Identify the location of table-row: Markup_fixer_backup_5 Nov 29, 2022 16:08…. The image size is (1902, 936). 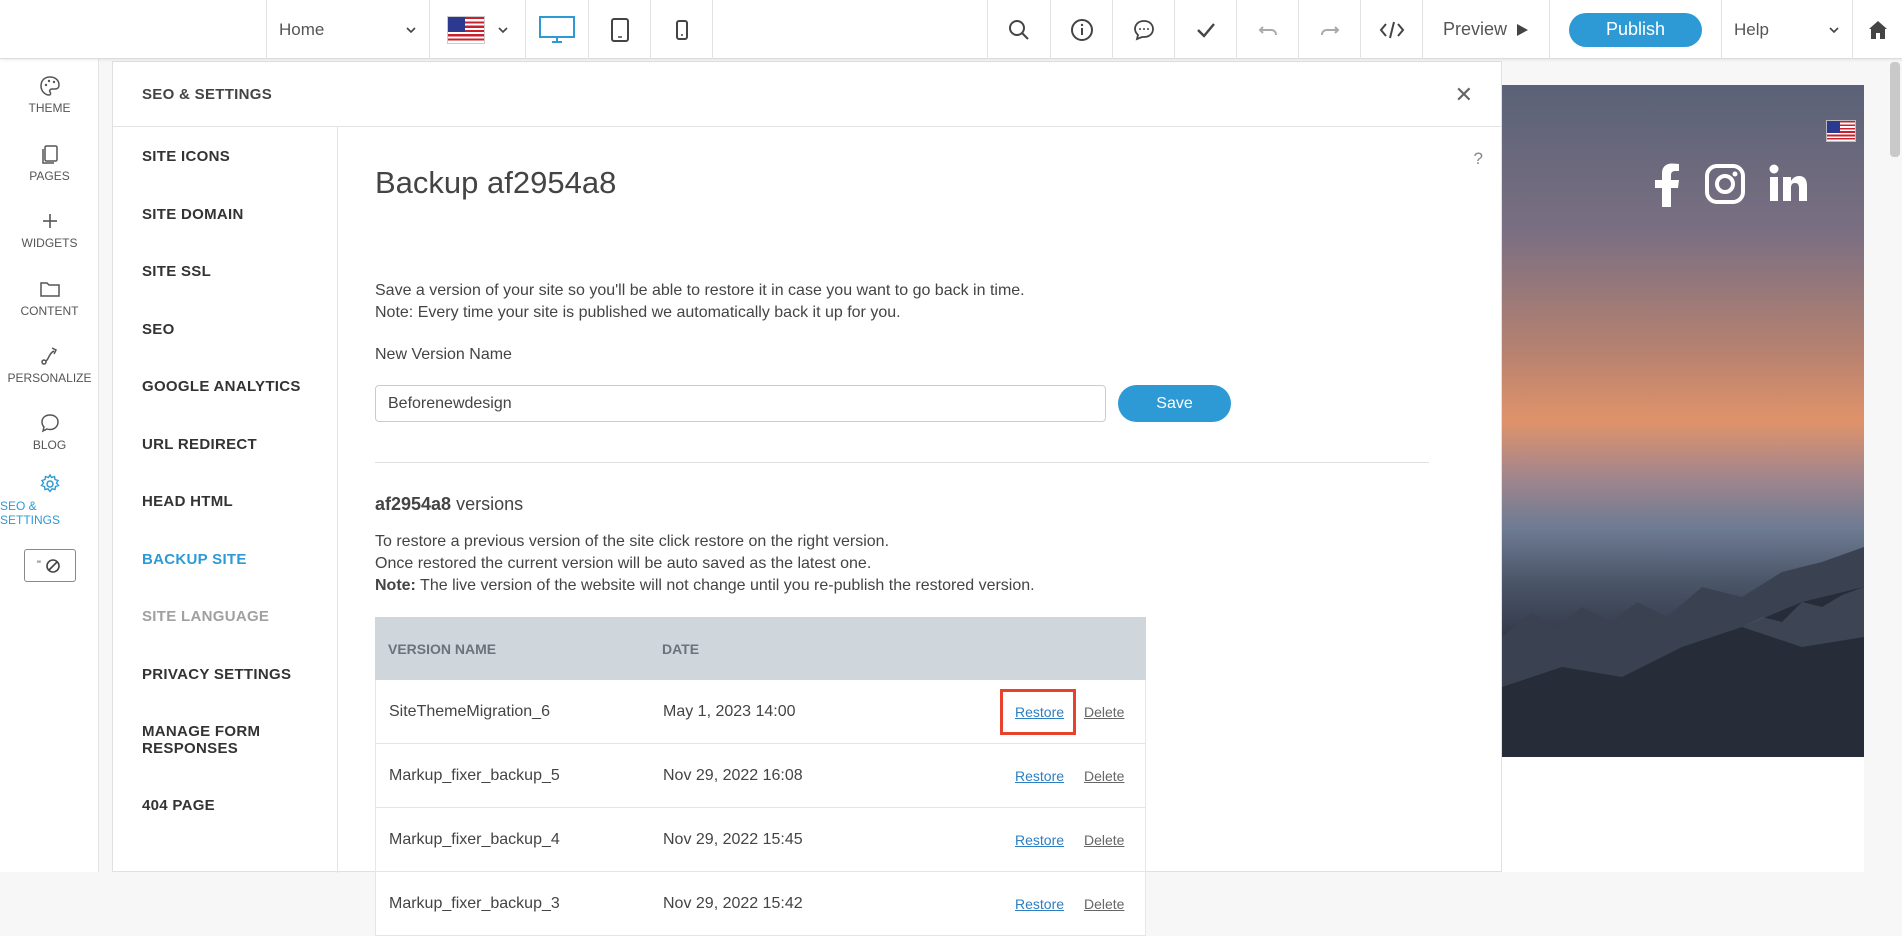
(760, 776).